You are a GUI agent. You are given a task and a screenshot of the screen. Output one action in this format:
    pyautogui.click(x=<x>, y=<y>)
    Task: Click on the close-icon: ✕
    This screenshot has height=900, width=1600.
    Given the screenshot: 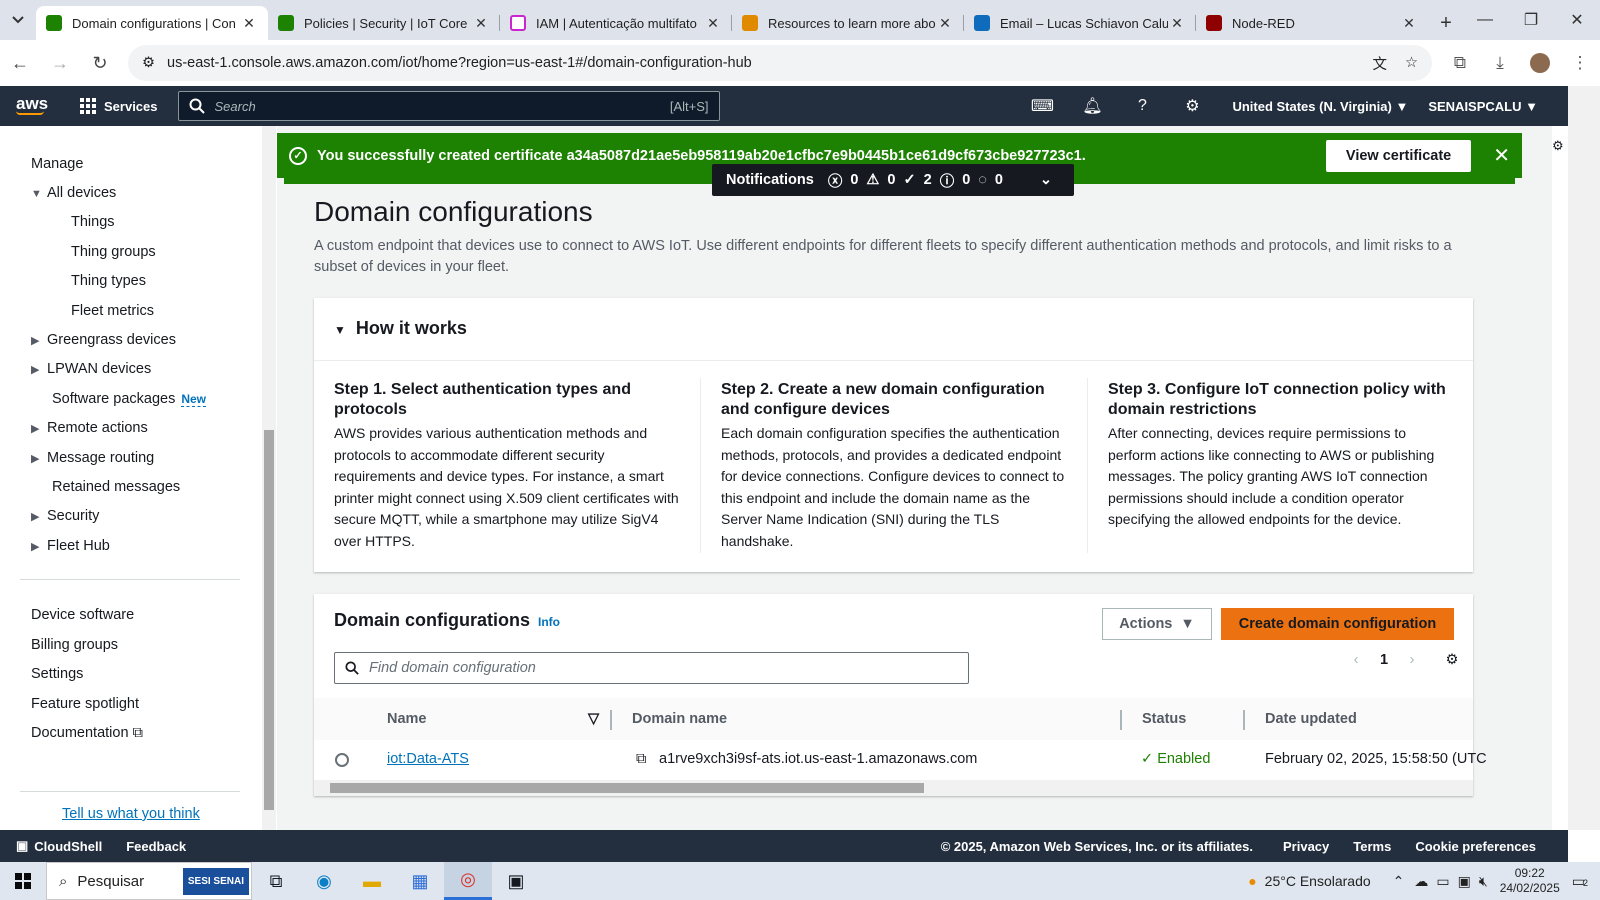 What is the action you would take?
    pyautogui.click(x=1501, y=155)
    